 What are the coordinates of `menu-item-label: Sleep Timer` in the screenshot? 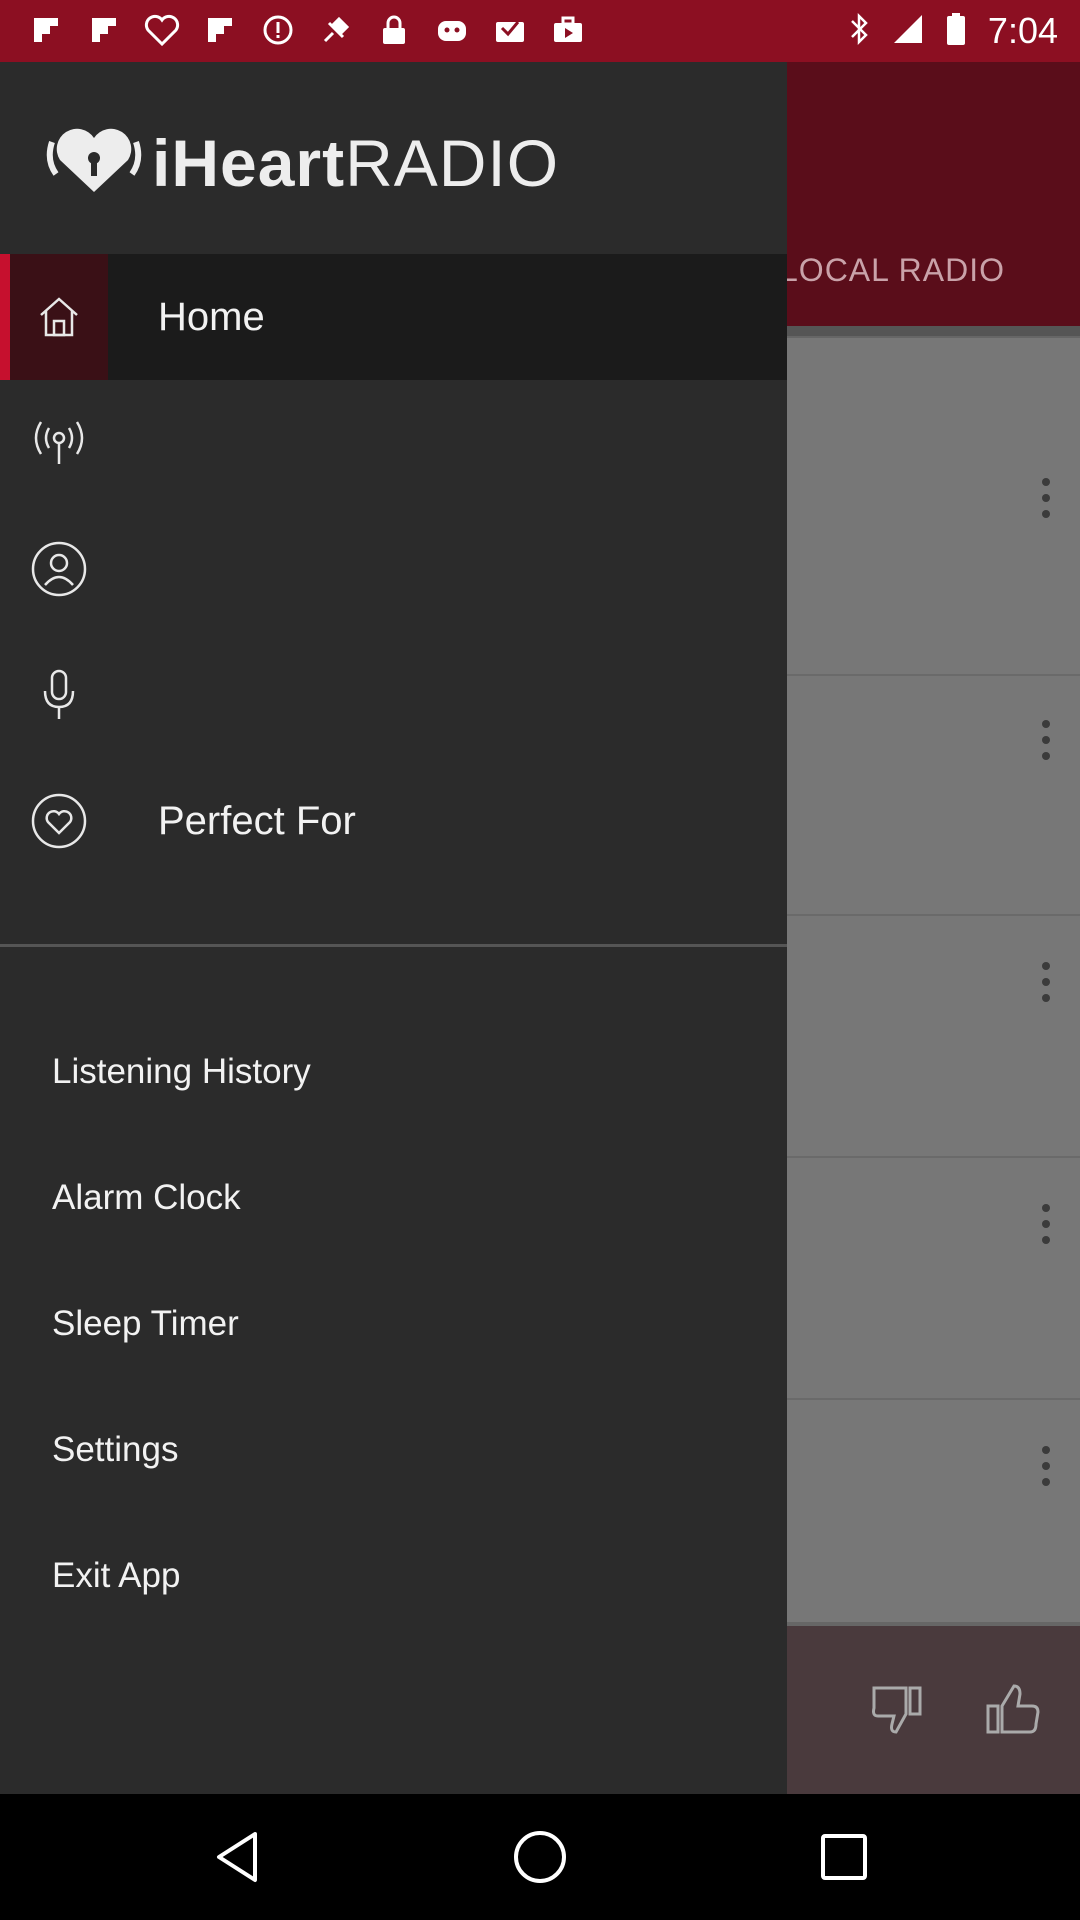 It's located at (145, 1323).